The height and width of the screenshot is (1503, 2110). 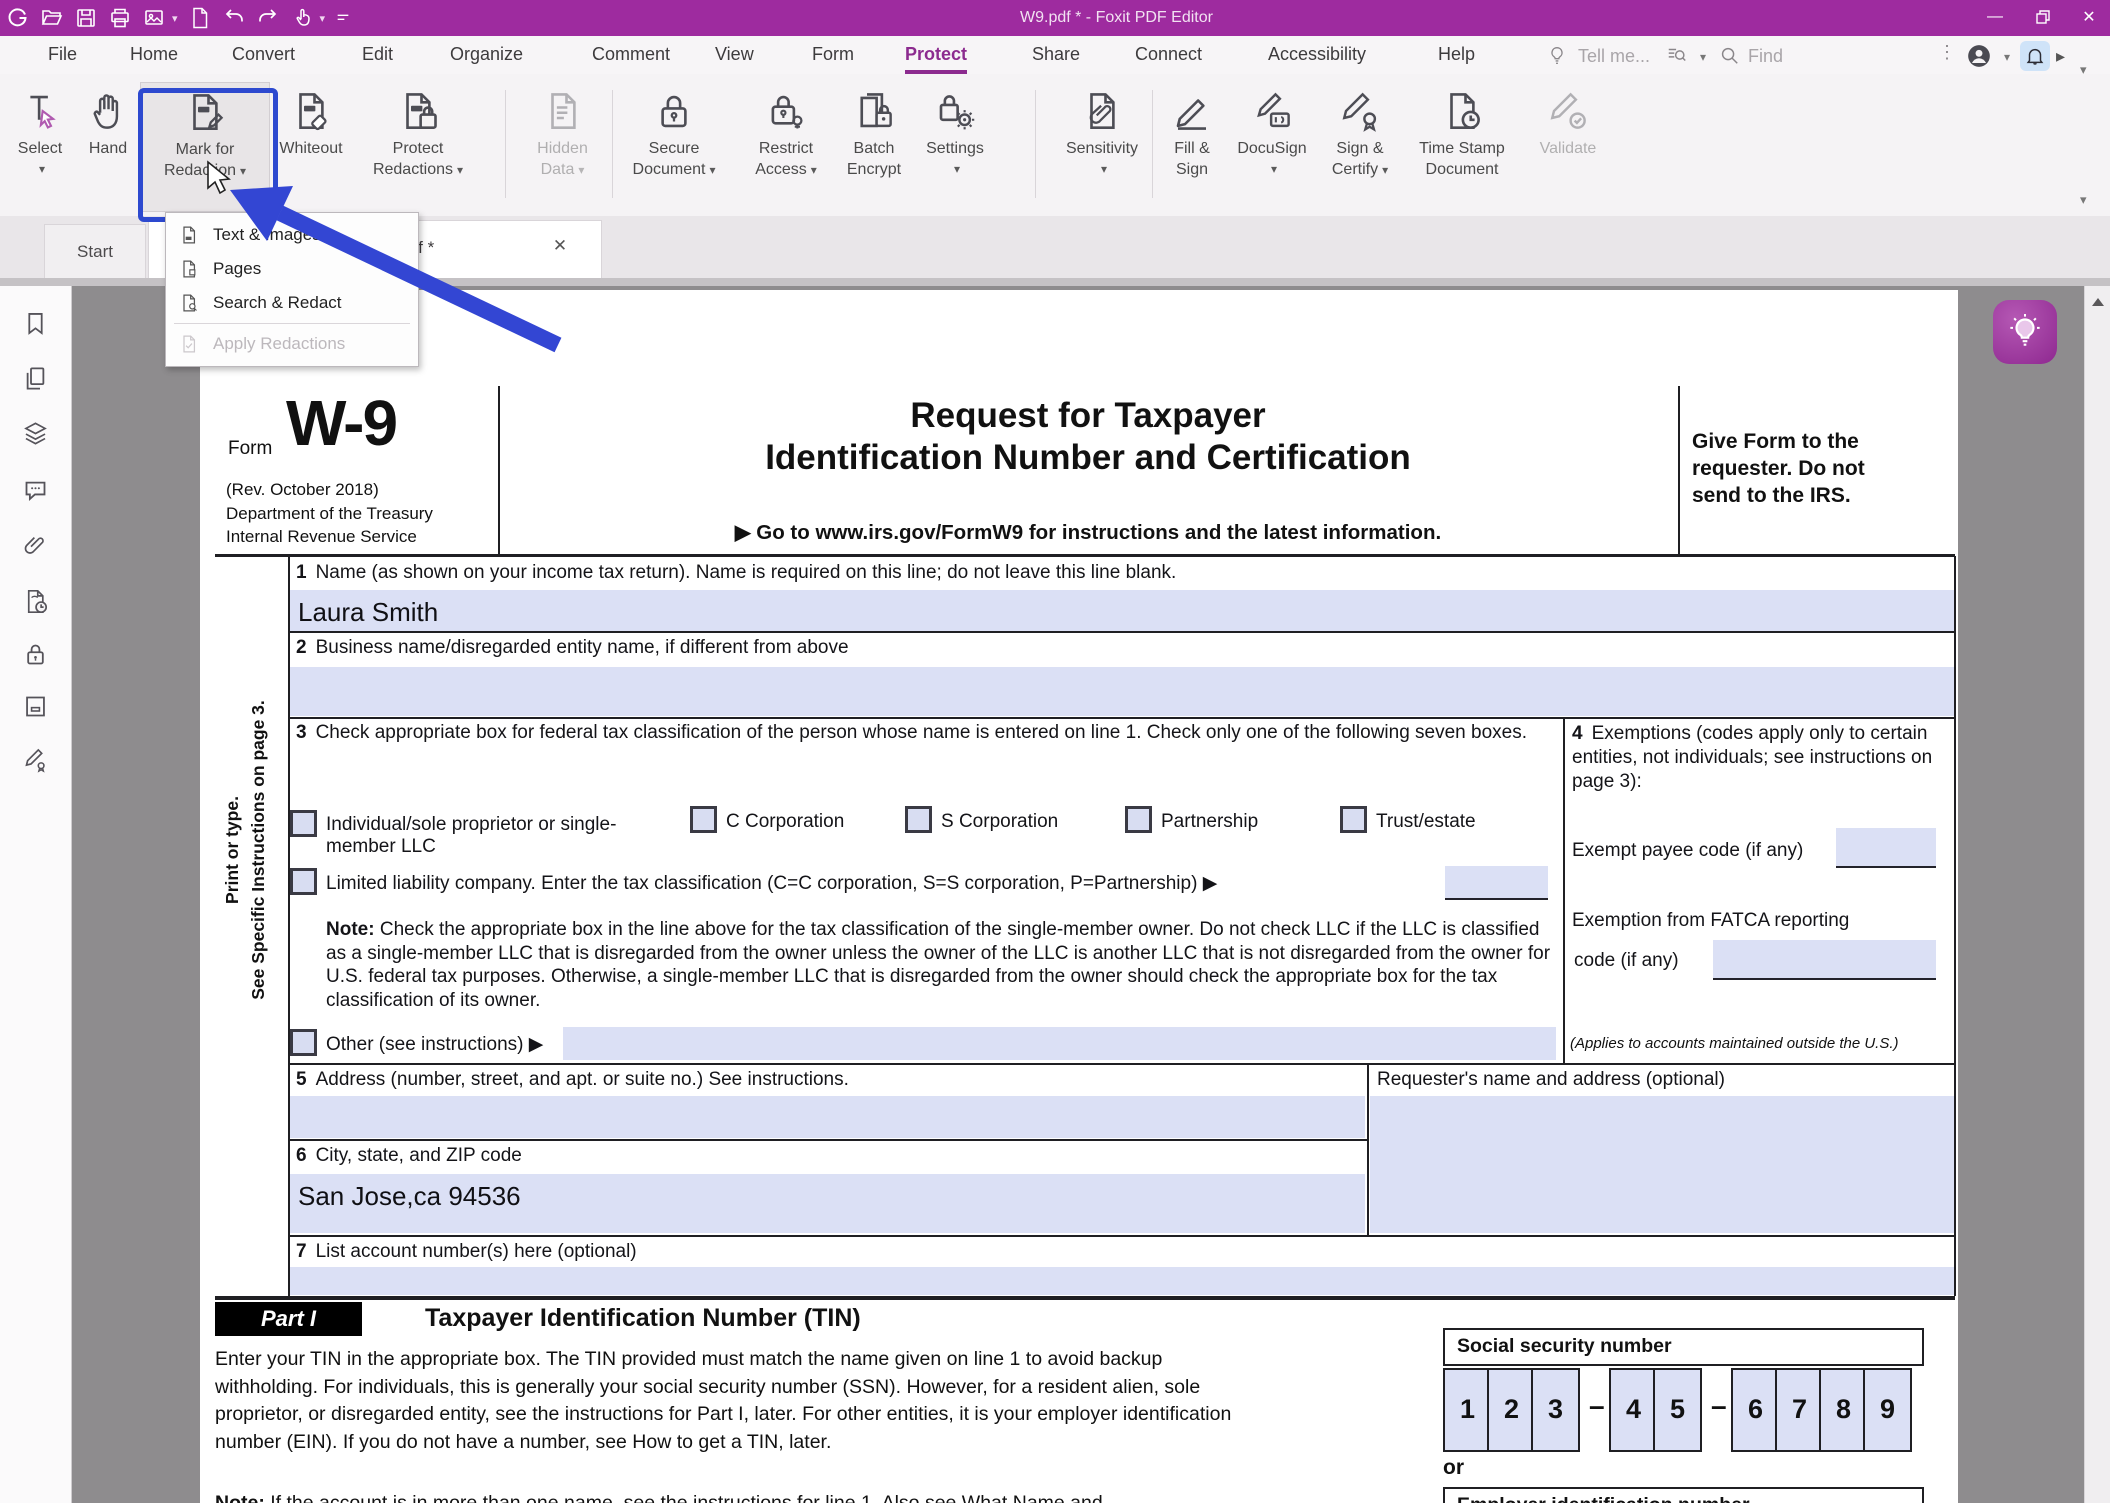 What do you see at coordinates (35, 759) in the screenshot?
I see `signatures-panel-icon` at bounding box center [35, 759].